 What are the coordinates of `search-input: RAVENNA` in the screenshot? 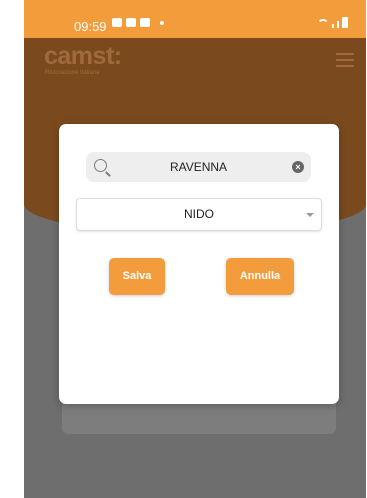 It's located at (198, 167).